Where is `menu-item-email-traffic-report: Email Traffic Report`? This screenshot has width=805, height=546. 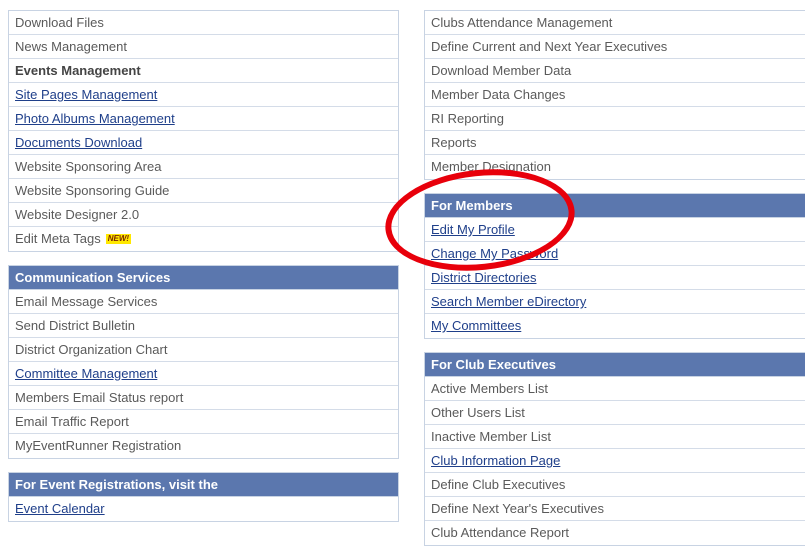 menu-item-email-traffic-report: Email Traffic Report is located at coordinates (203, 422).